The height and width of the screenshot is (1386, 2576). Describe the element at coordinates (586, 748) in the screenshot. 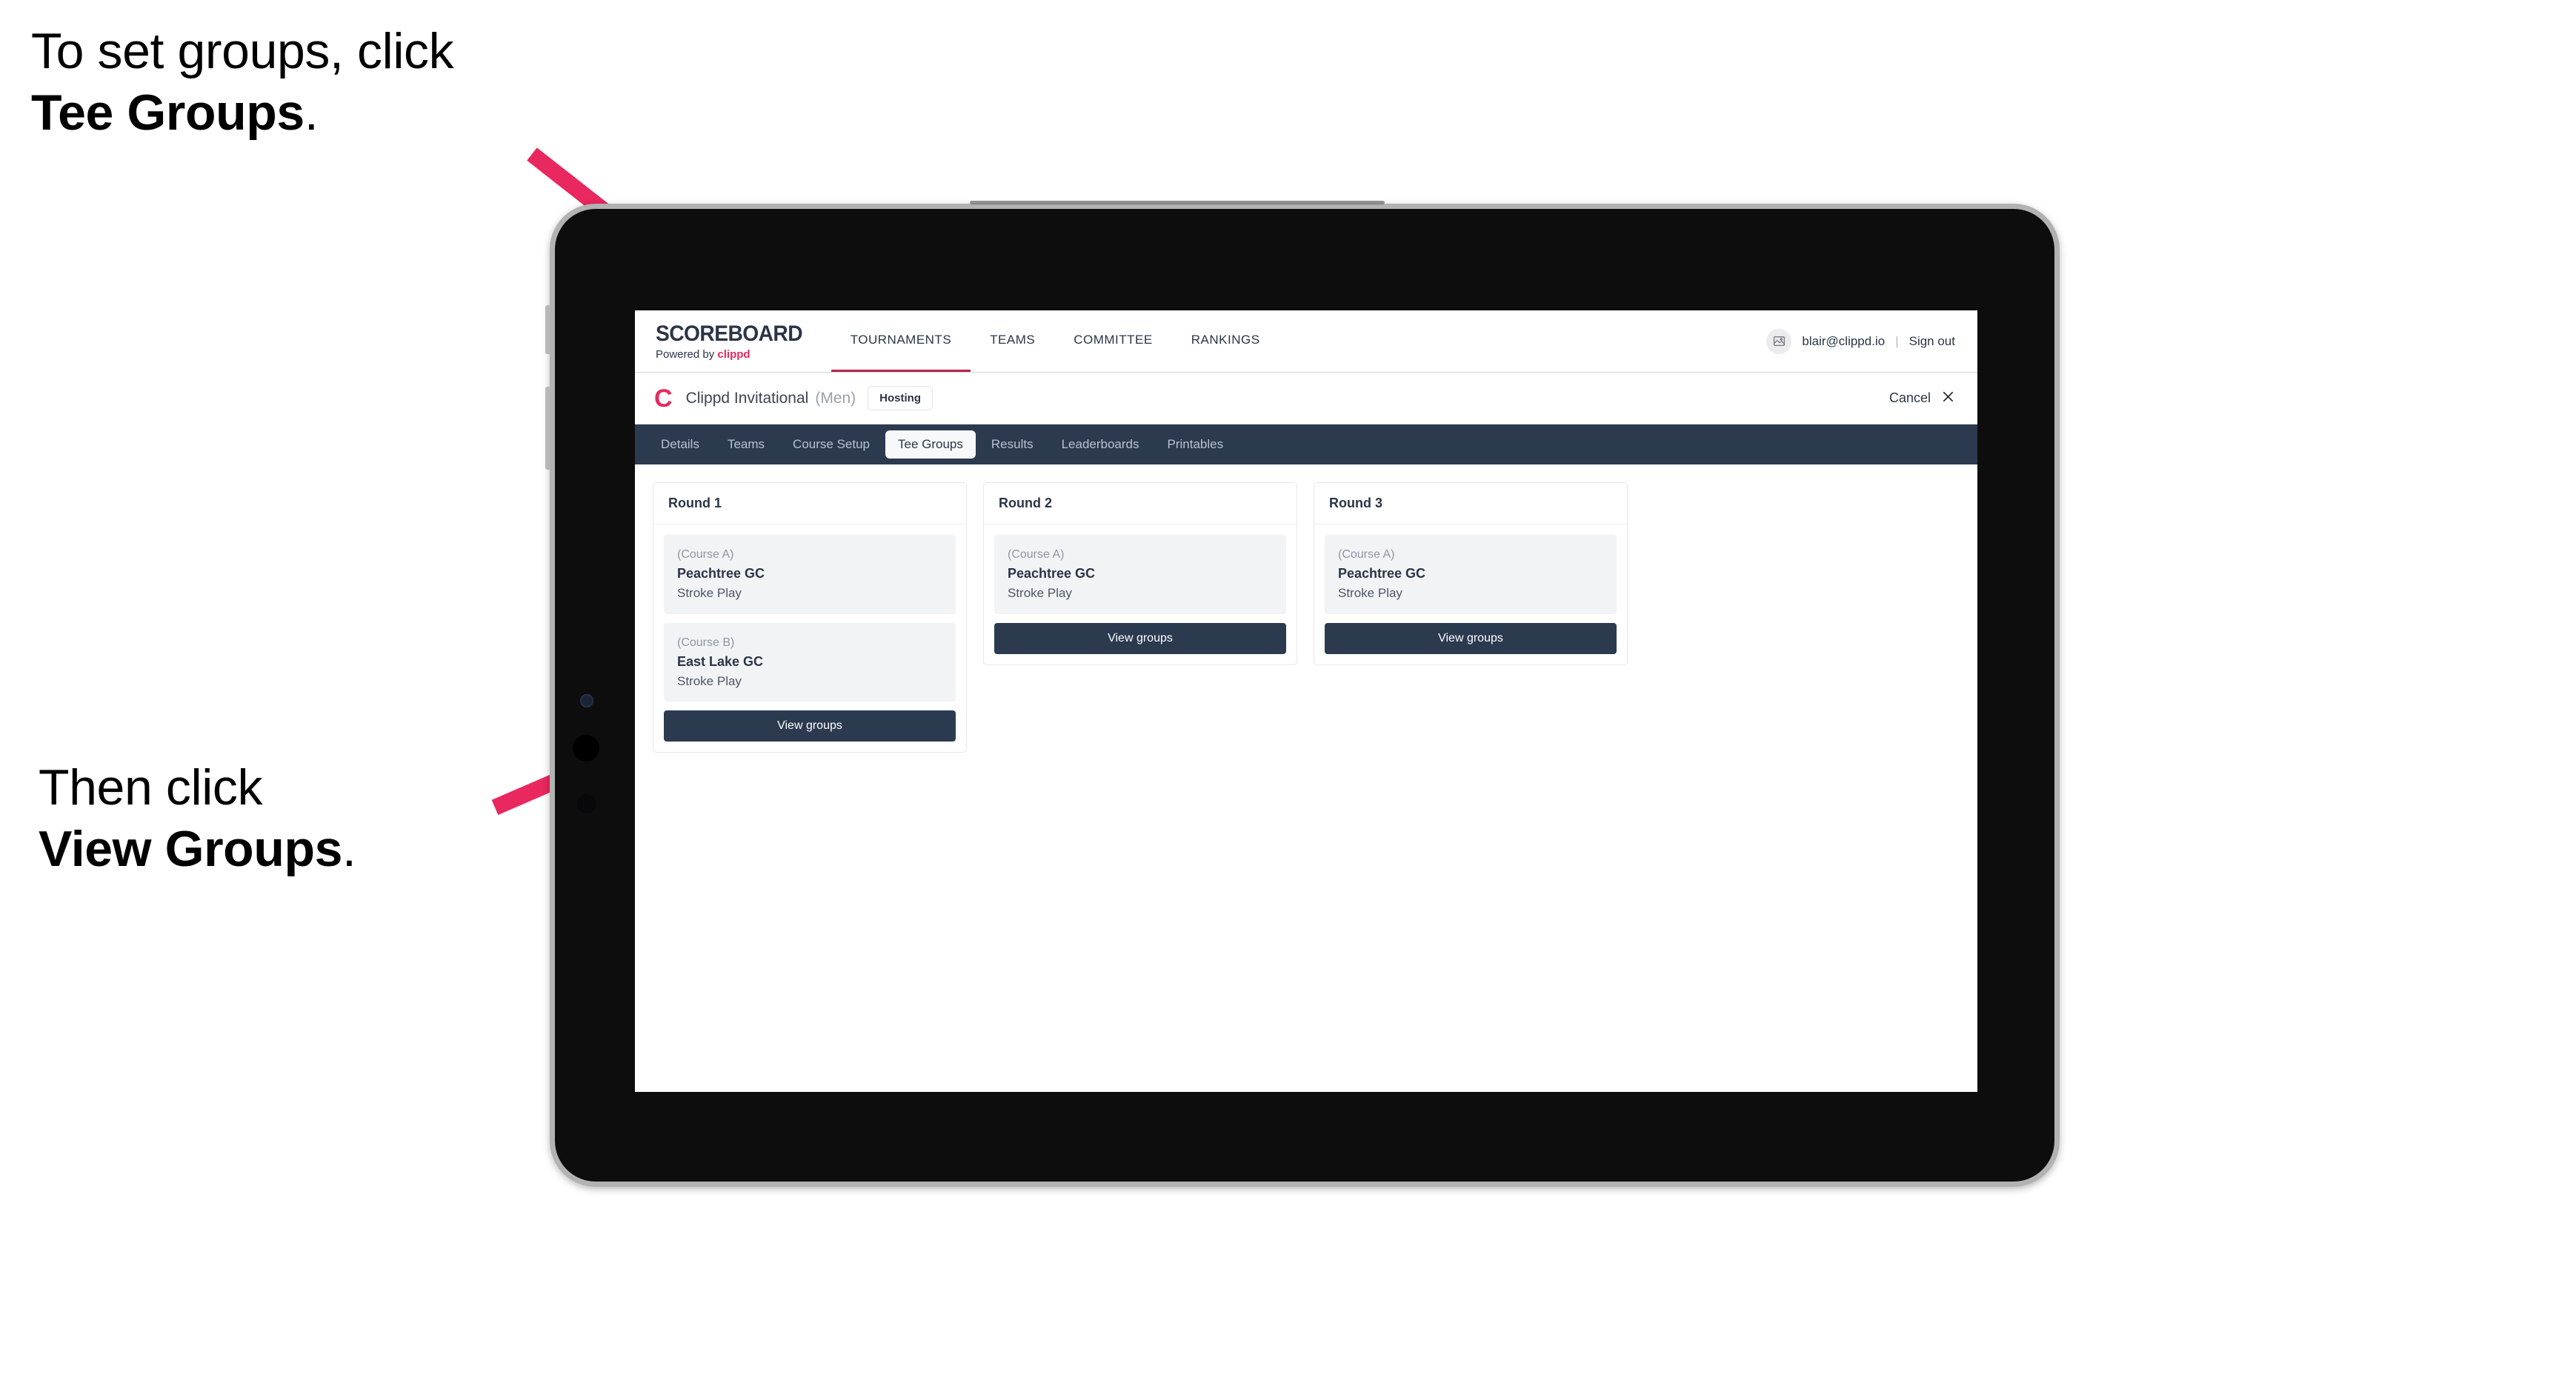

I see `device-sensor-icon` at that location.